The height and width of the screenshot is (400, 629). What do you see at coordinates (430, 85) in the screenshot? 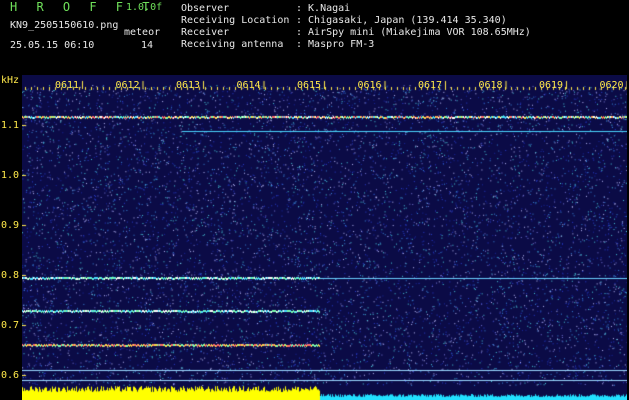
I see `x-tick-label: 0617` at bounding box center [430, 85].